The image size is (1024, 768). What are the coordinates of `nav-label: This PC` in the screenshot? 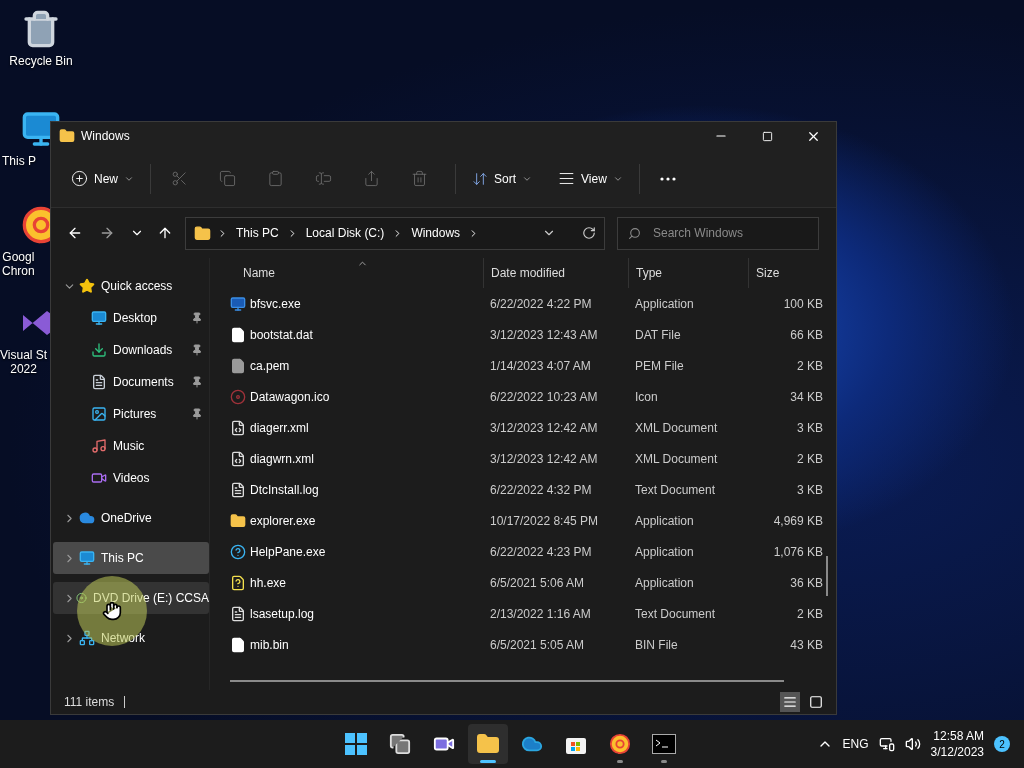 It's located at (123, 558).